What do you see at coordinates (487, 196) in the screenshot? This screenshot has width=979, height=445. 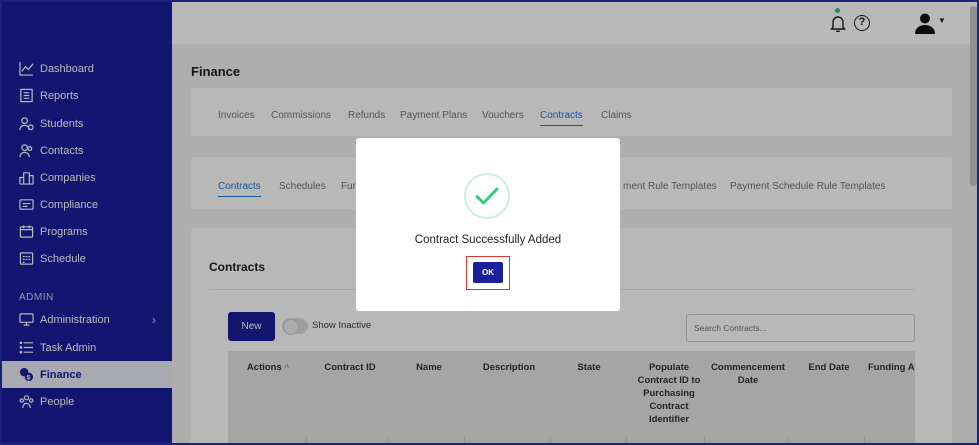 I see `success-check-icon` at bounding box center [487, 196].